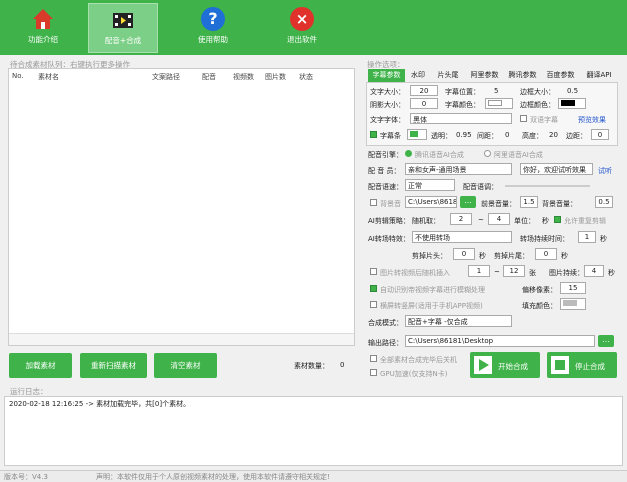 This screenshot has height=482, width=627. Describe the element at coordinates (43, 28) in the screenshot. I see `toolbar-intro-button: 功能介绍` at that location.